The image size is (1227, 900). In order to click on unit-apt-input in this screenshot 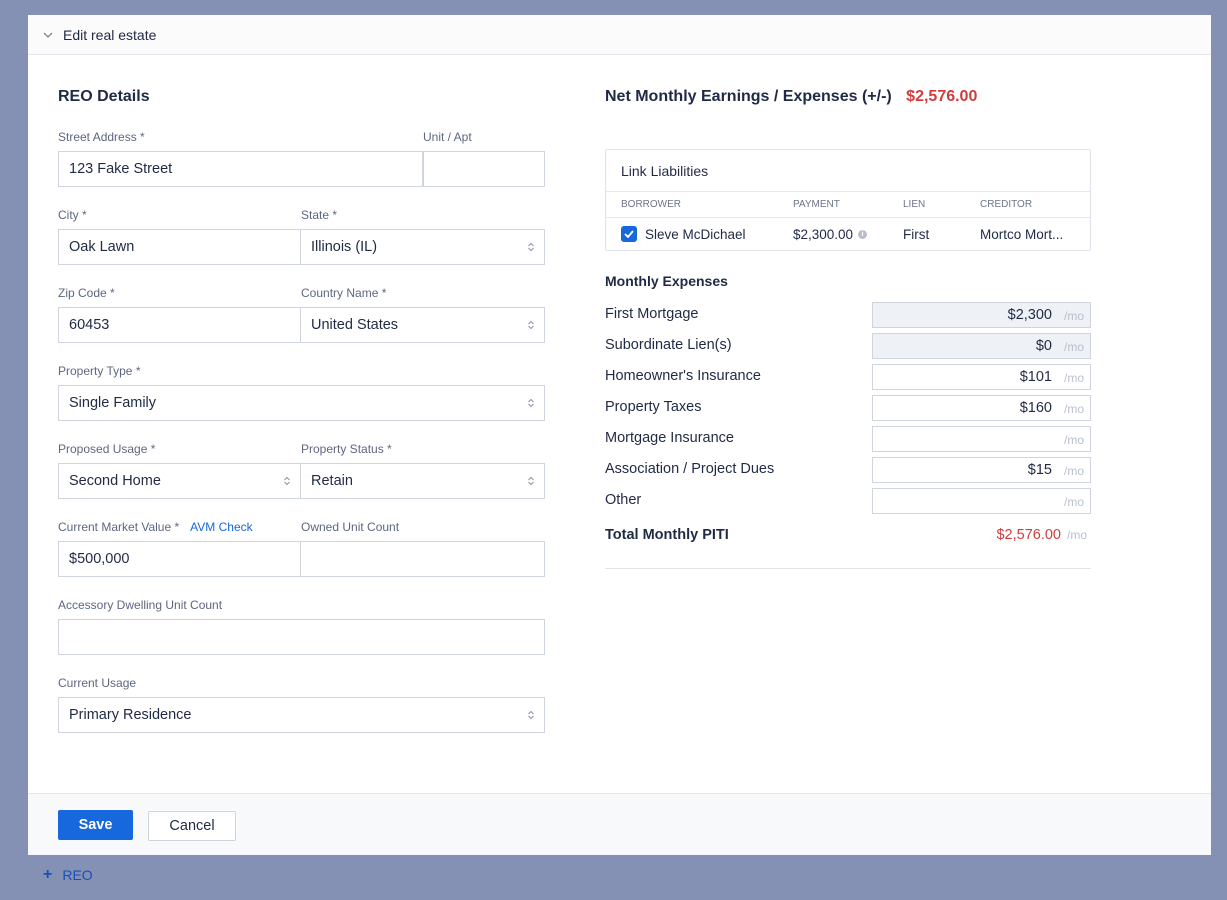, I will do `click(484, 169)`.